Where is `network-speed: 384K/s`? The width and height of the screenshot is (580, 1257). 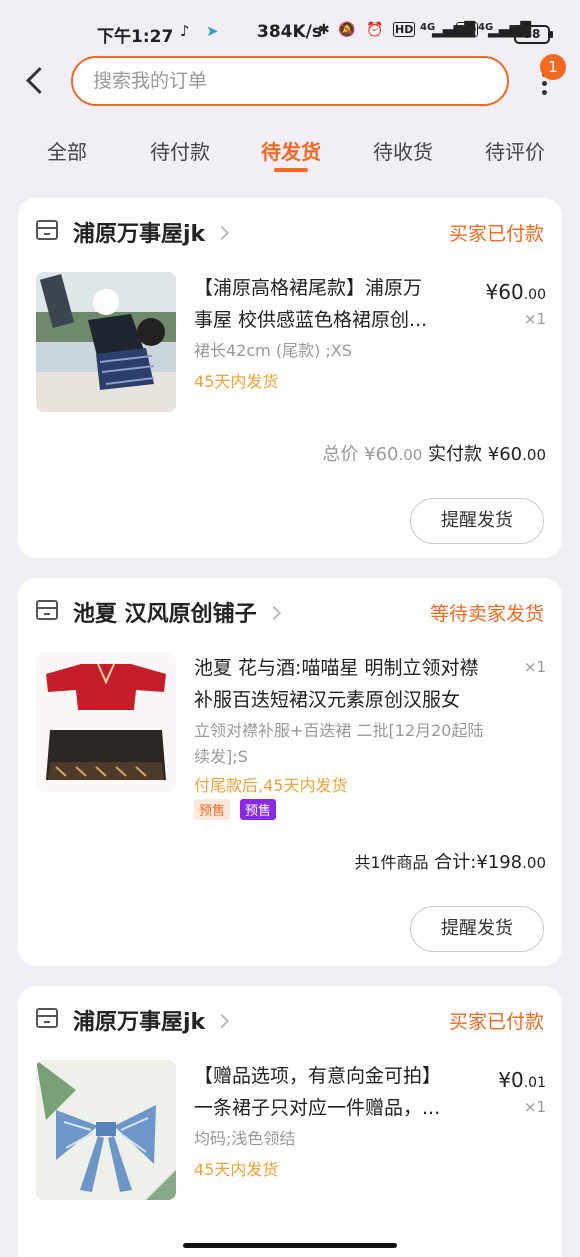 network-speed: 384K/s is located at coordinates (289, 32).